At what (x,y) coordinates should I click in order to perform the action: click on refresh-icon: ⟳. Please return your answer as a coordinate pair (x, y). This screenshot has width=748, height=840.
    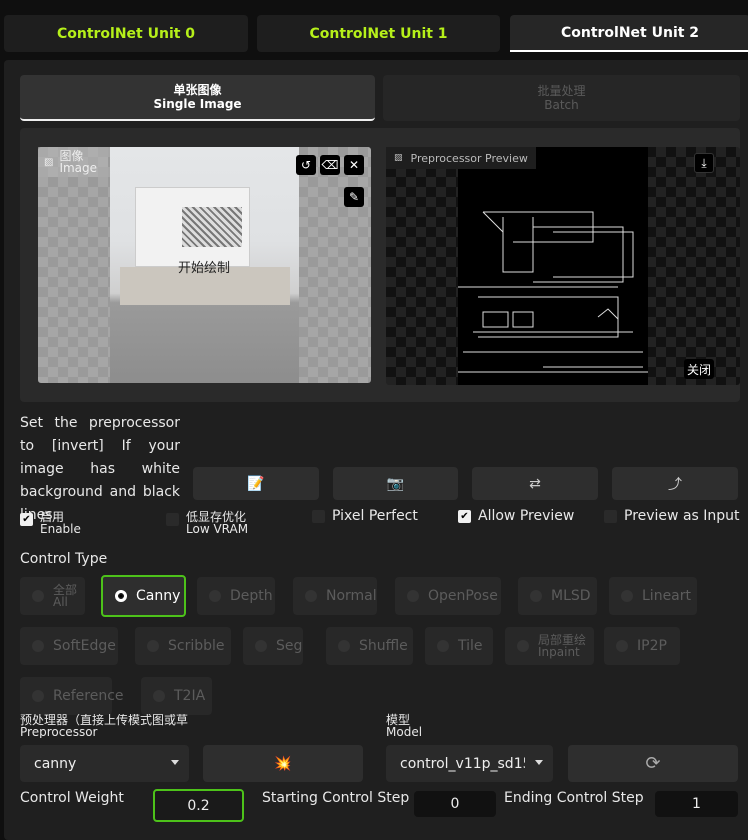
    Looking at the image, I should click on (653, 763).